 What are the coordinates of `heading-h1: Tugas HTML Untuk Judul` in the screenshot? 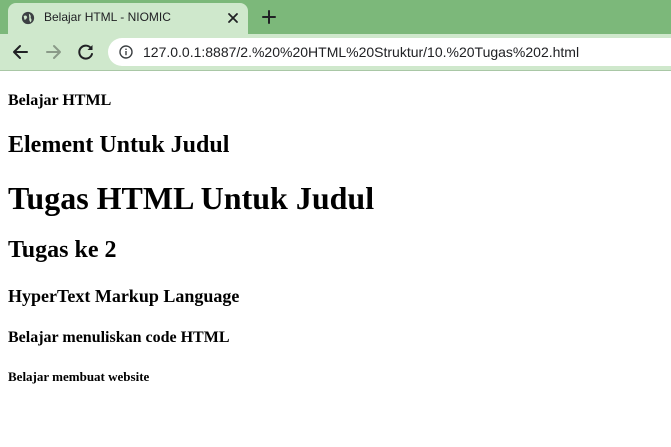 It's located at (191, 198).